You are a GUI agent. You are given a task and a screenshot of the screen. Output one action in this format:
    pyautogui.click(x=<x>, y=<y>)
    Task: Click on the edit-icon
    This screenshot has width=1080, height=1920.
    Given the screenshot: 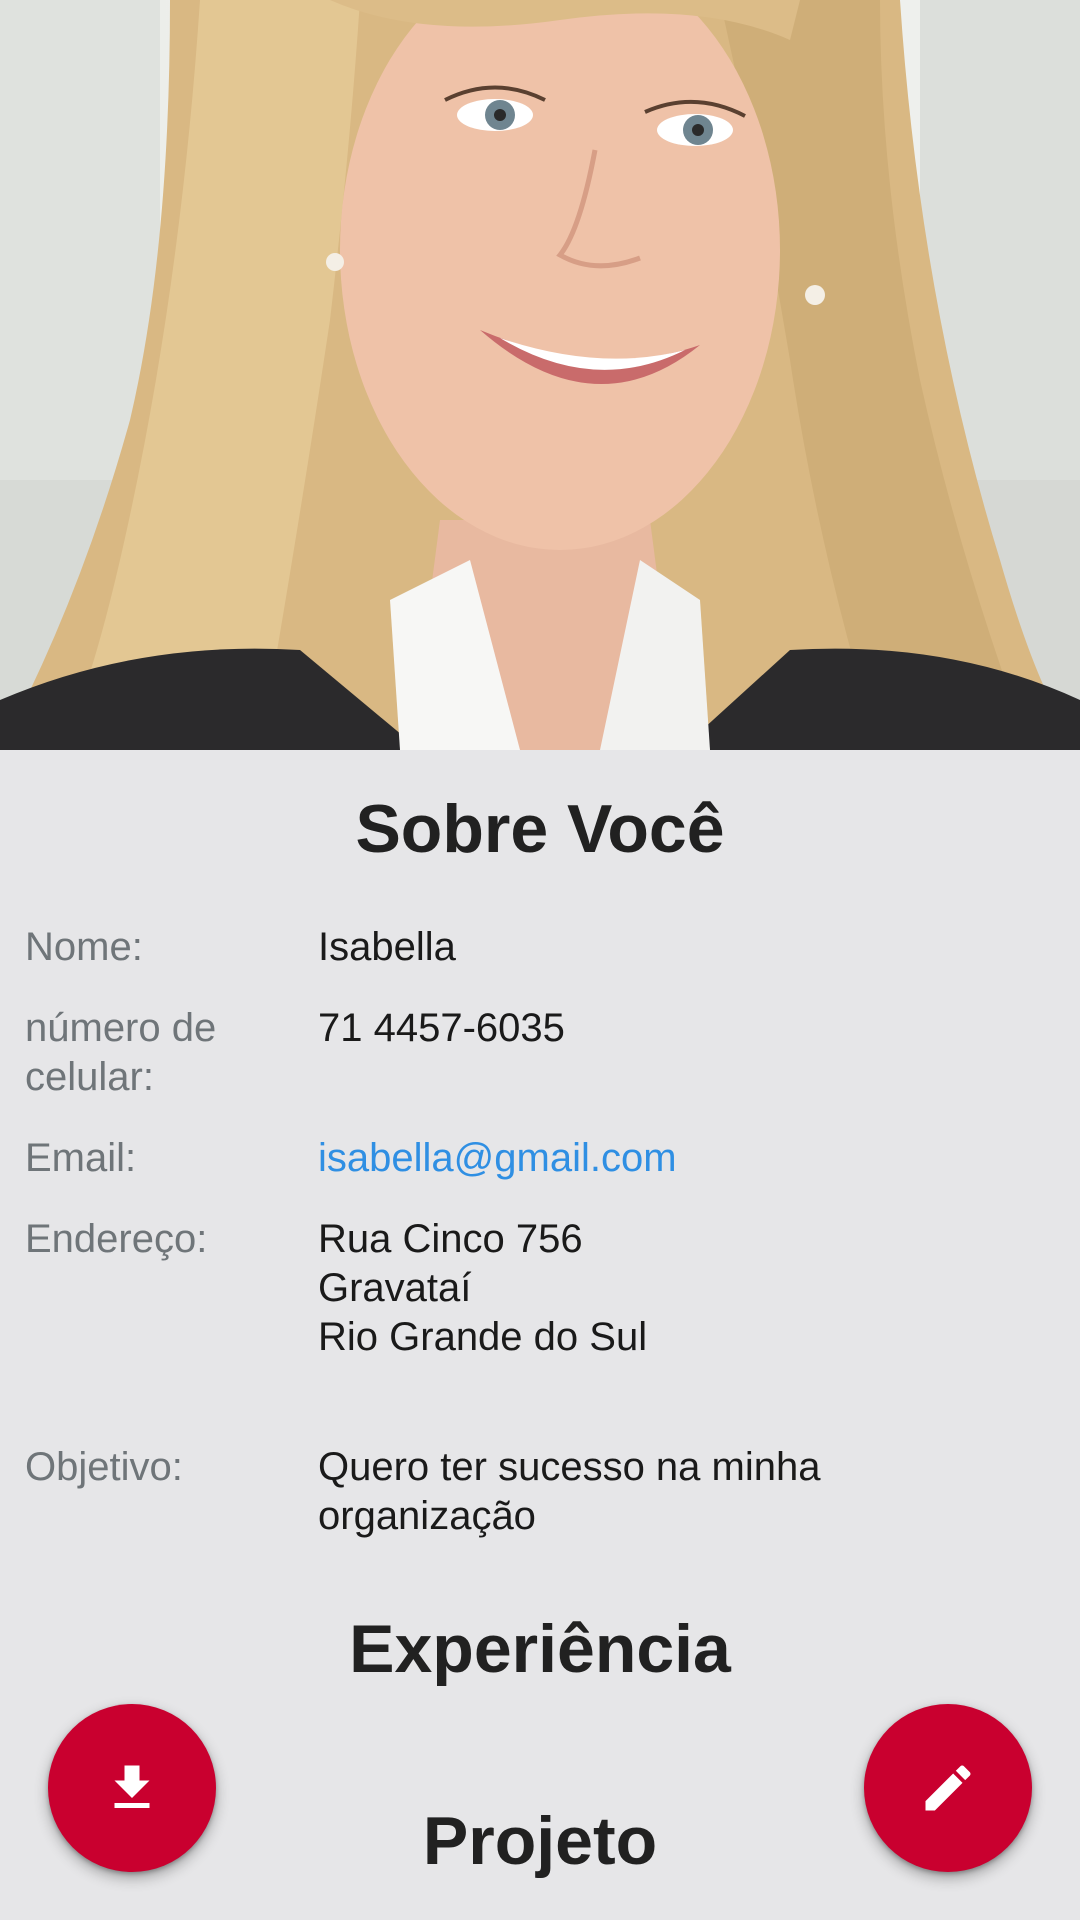 What is the action you would take?
    pyautogui.click(x=948, y=1788)
    